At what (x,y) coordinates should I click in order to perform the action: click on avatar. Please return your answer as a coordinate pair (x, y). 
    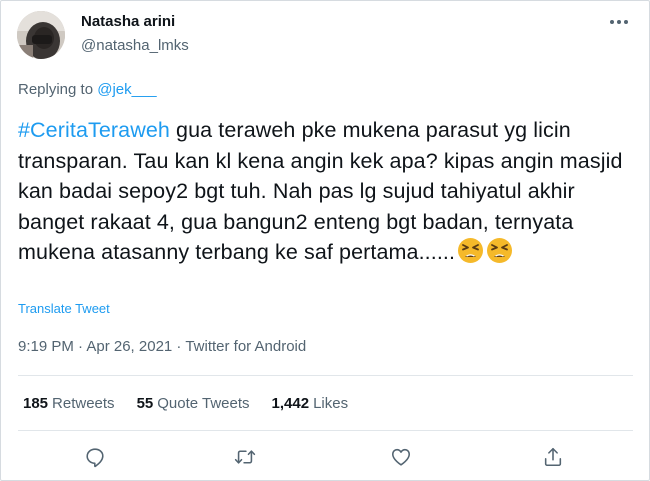
    Looking at the image, I should click on (41, 35).